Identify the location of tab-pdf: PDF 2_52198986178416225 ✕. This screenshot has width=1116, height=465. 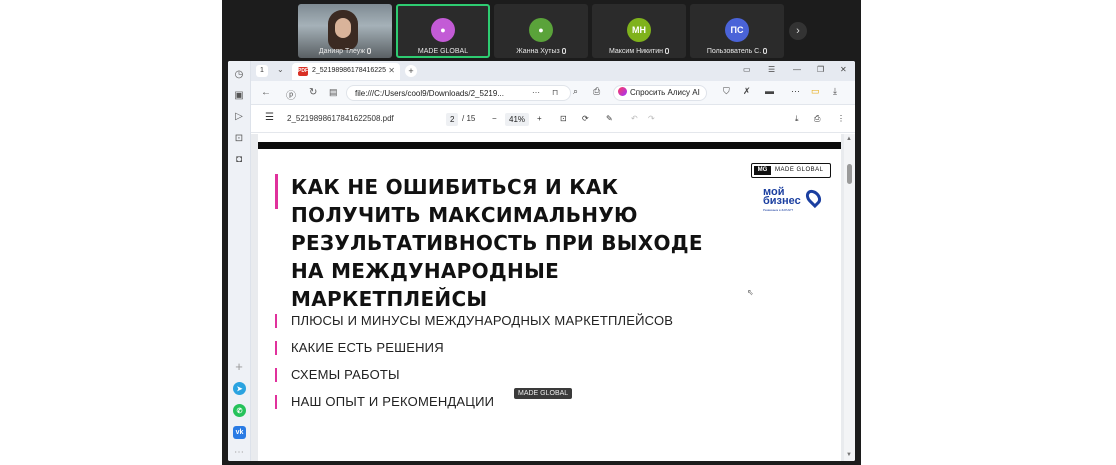
(346, 71).